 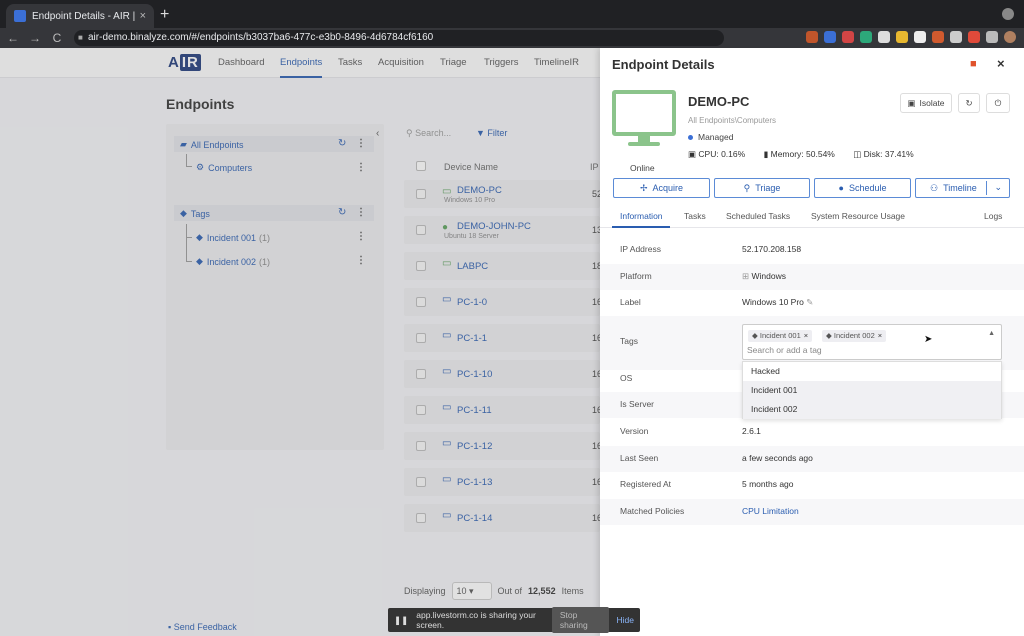 What do you see at coordinates (998, 103) in the screenshot?
I see `shutdown-button: ⏻` at bounding box center [998, 103].